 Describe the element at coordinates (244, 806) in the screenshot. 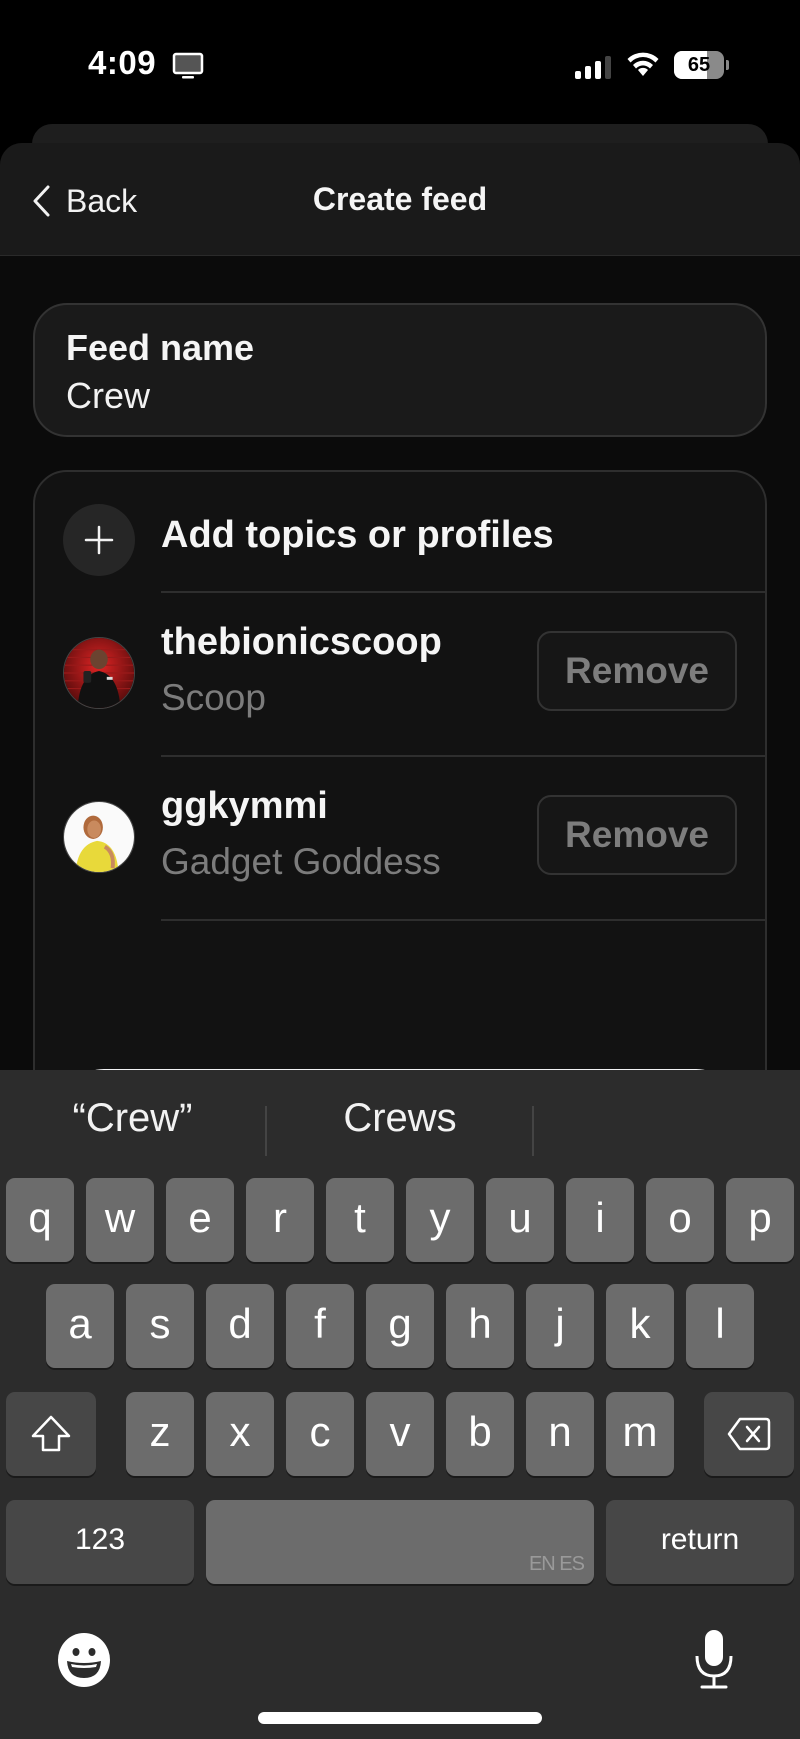

I see `profile-handle: ggkymmi` at that location.